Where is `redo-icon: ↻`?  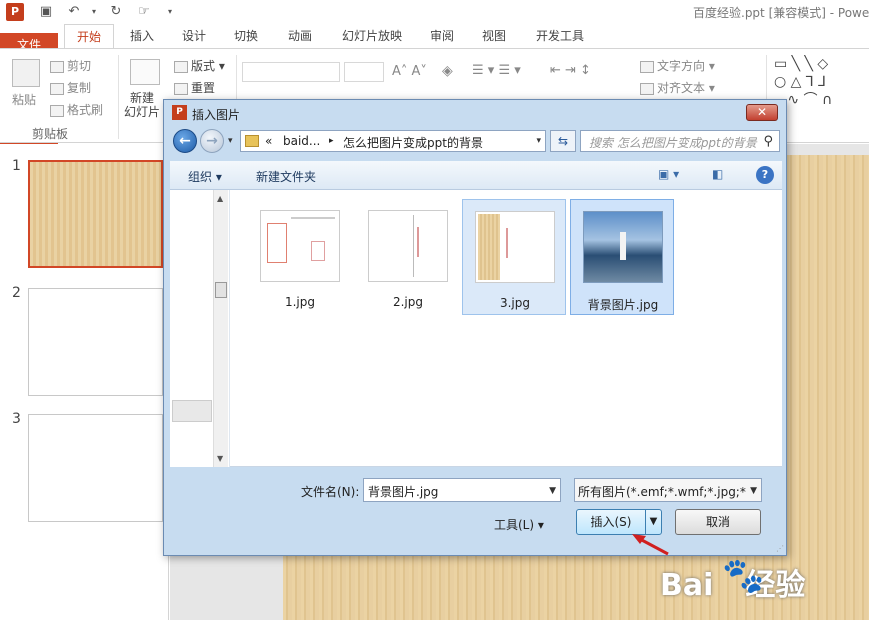 redo-icon: ↻ is located at coordinates (116, 12).